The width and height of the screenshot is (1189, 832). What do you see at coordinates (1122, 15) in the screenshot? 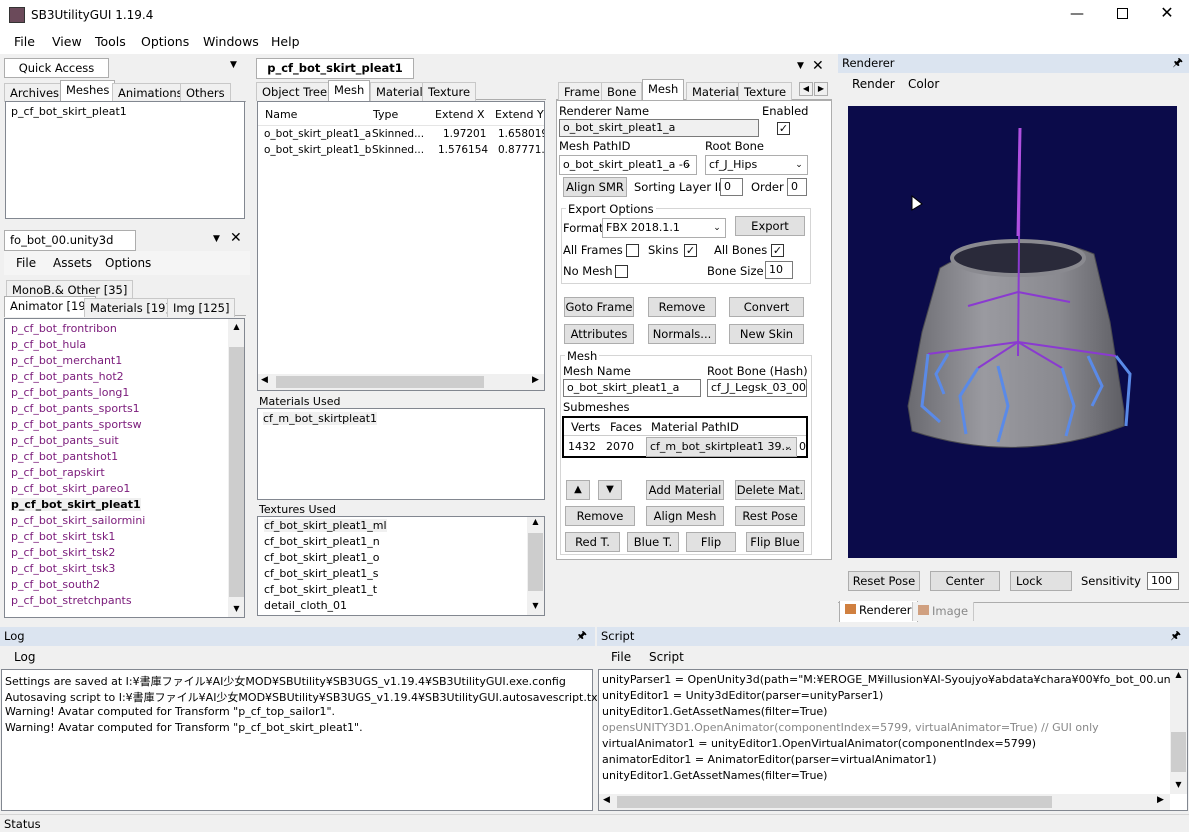
I see `maximize-icon` at bounding box center [1122, 15].